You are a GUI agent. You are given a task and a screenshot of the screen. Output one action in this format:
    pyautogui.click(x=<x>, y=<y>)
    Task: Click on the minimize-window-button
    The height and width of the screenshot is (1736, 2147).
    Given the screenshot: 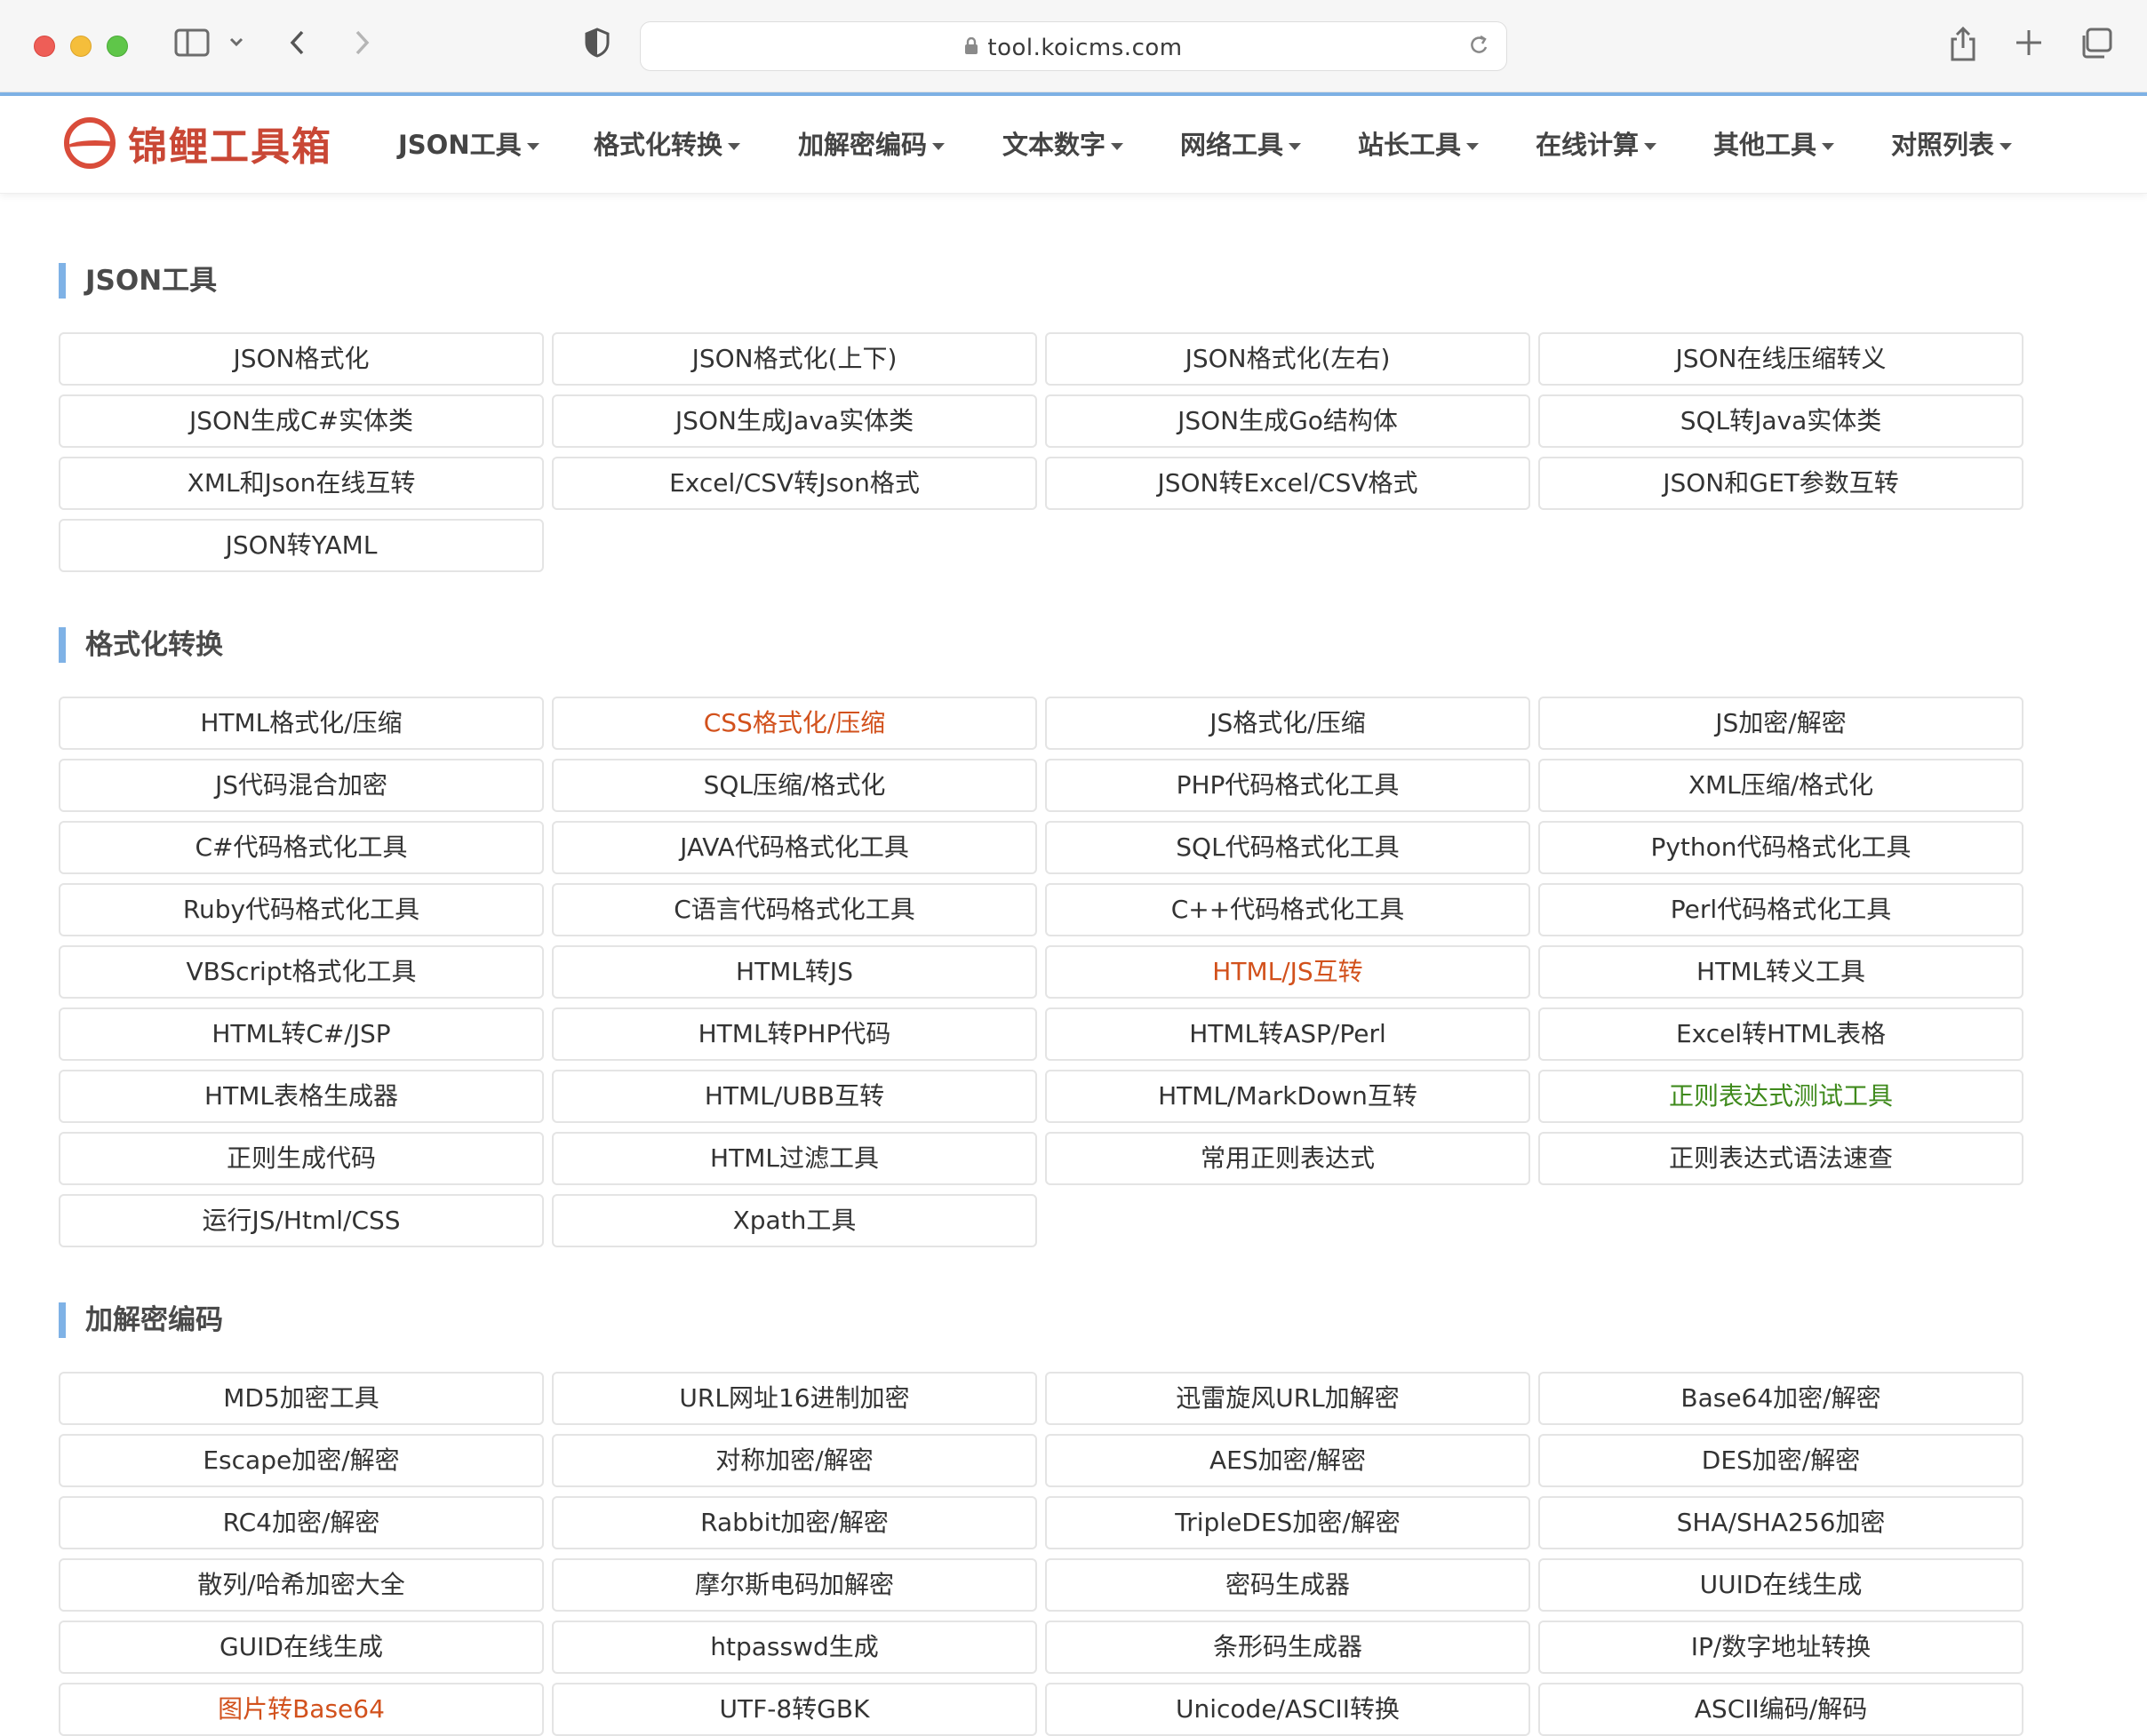 What is the action you would take?
    pyautogui.click(x=81, y=46)
    